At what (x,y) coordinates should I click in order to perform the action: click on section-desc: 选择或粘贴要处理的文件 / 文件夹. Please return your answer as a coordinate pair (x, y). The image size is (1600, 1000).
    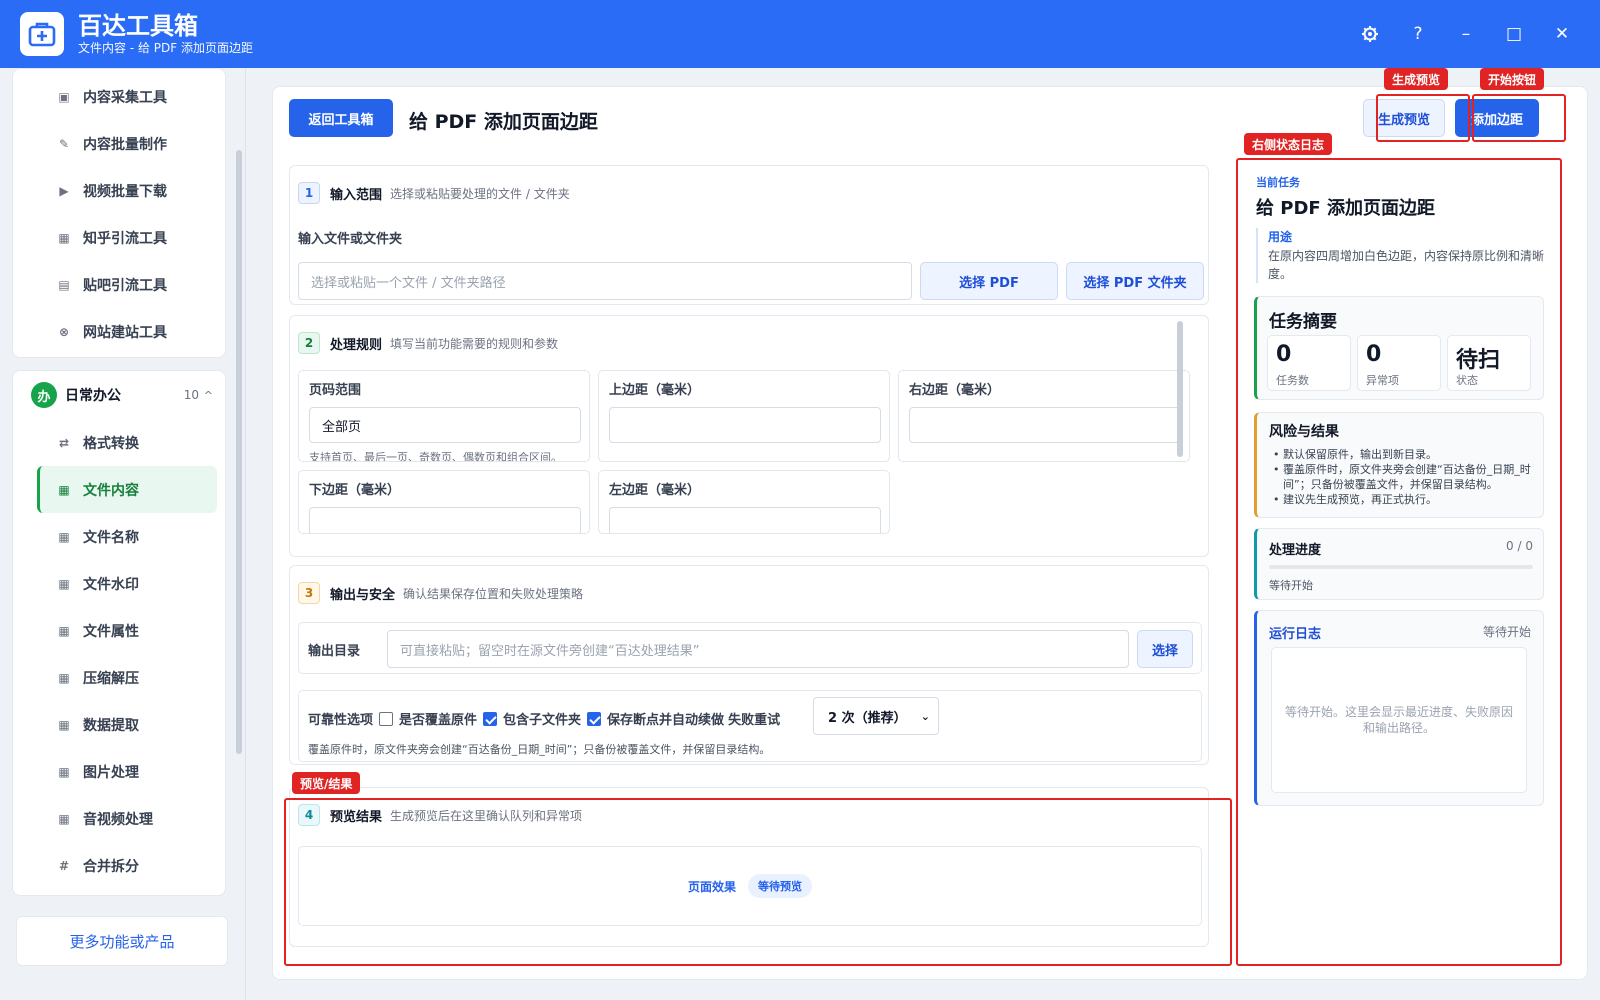
    Looking at the image, I should click on (480, 193).